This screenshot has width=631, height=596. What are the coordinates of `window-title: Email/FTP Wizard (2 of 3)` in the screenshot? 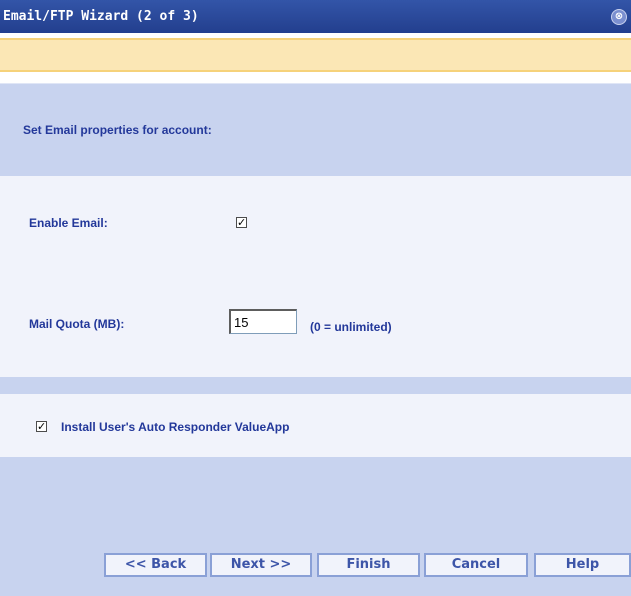 It's located at (101, 16).